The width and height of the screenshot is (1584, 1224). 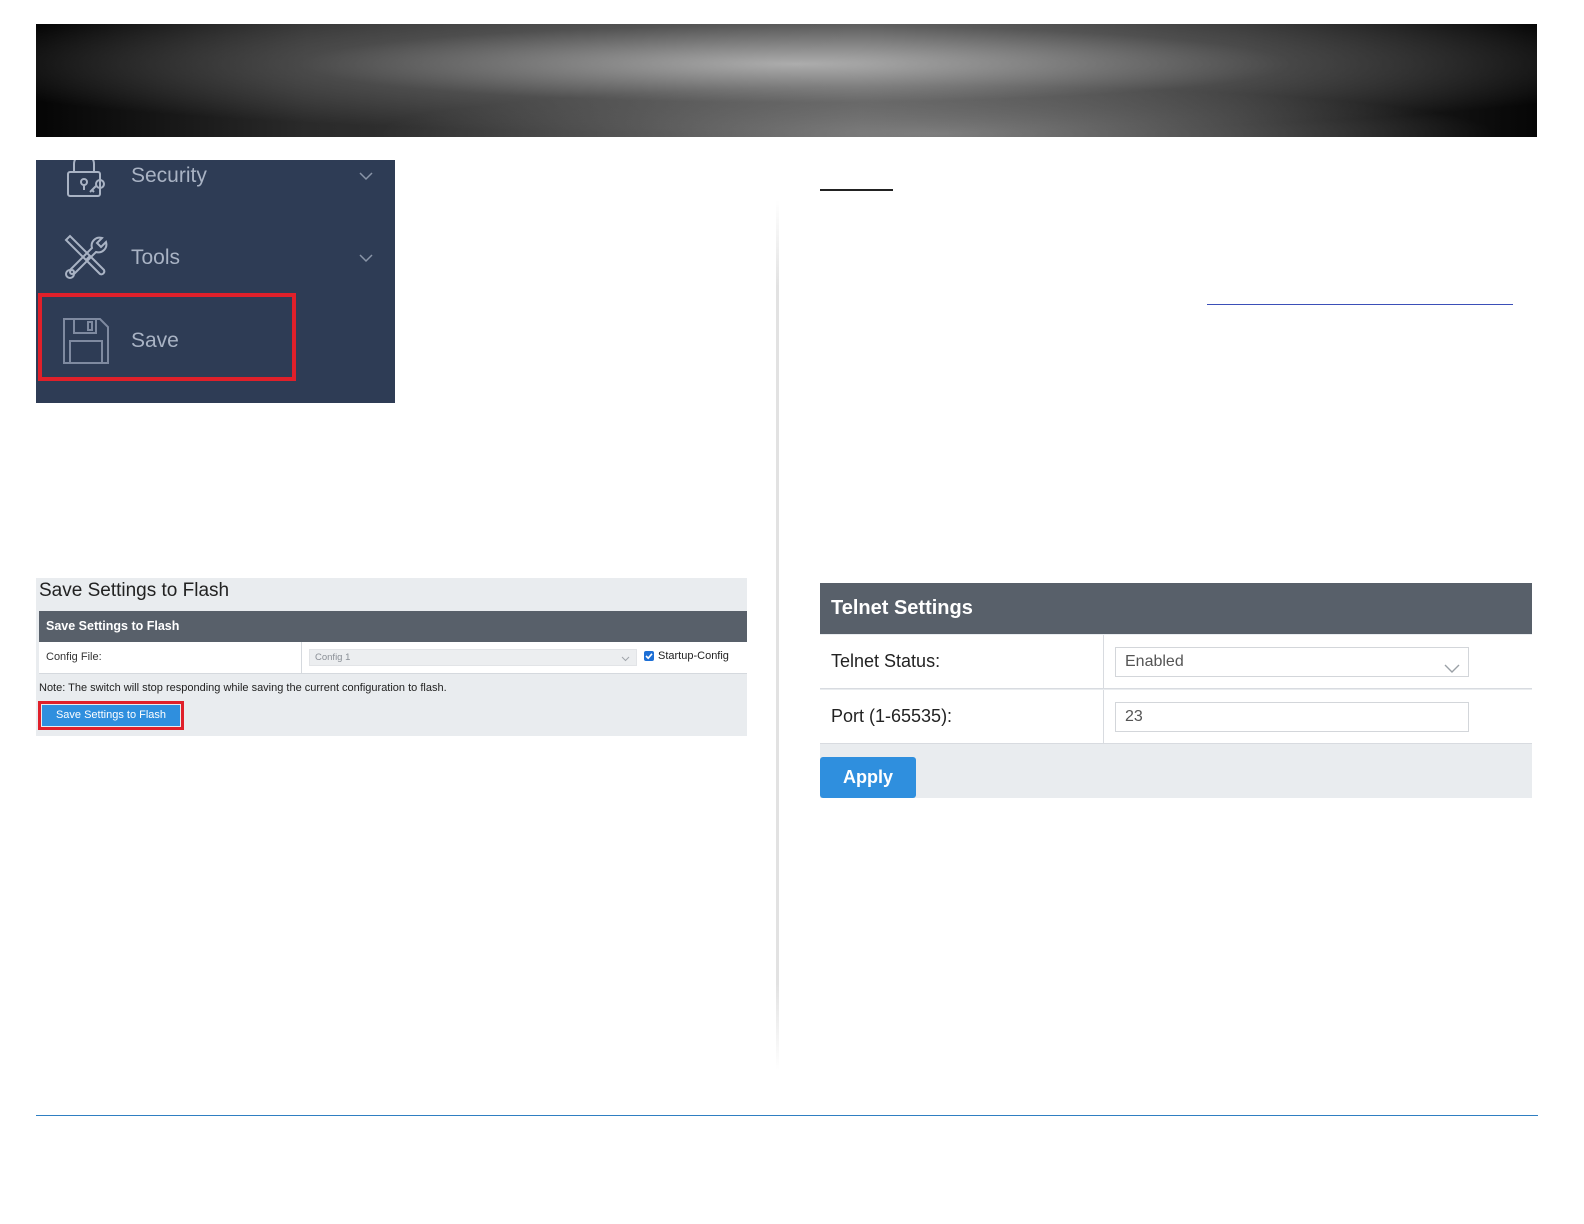 I want to click on startup-config-label: Startup-Config, so click(x=693, y=656).